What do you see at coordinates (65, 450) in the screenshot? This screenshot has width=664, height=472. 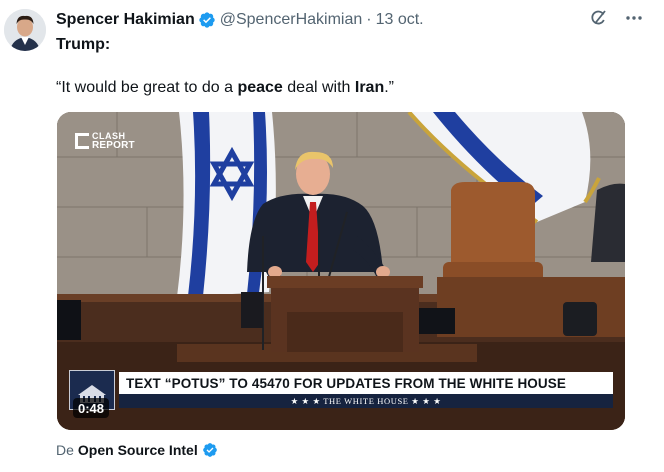 I see `source-prefix: De` at bounding box center [65, 450].